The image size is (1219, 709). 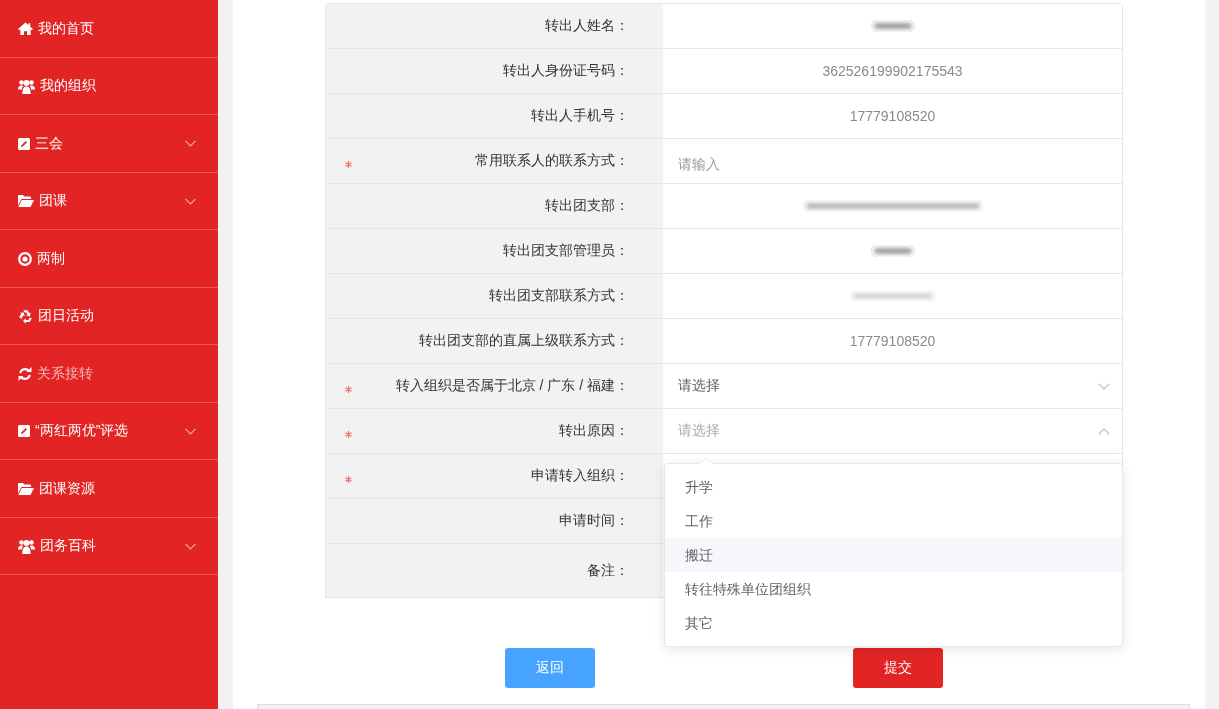 What do you see at coordinates (580, 476) in the screenshot?
I see `field-label: 申请转入组织：` at bounding box center [580, 476].